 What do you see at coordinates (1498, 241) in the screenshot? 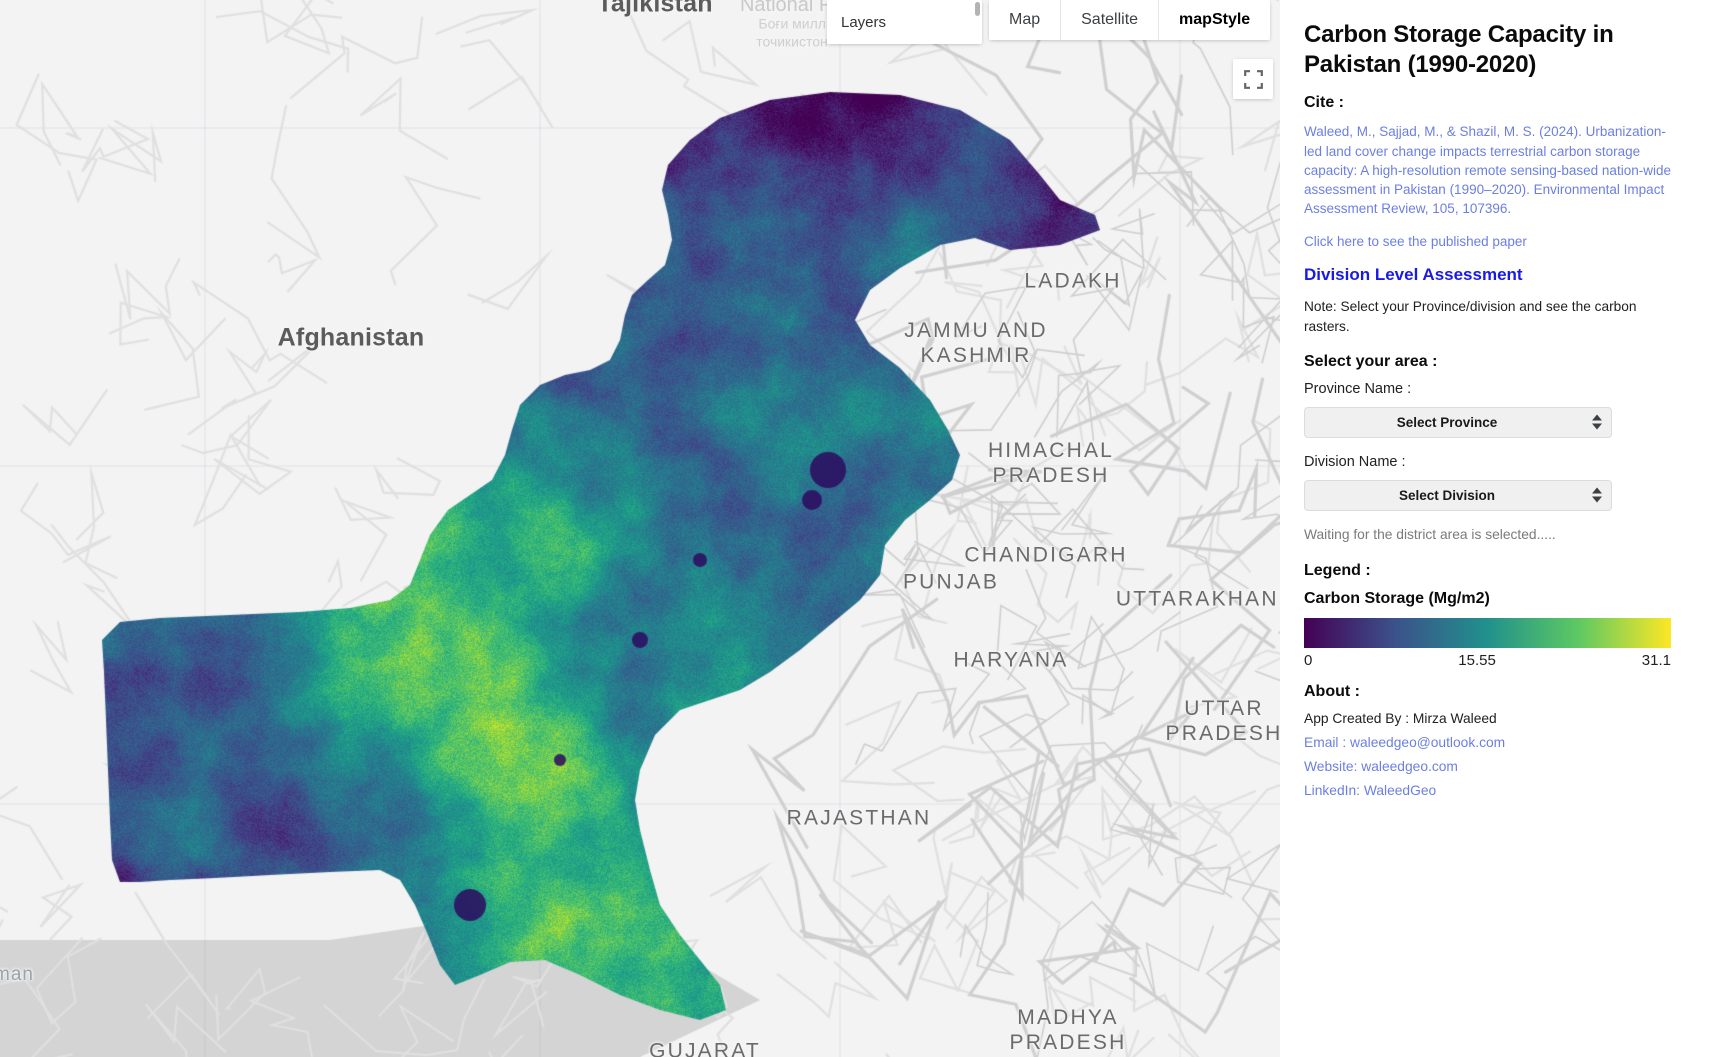
I see `published-paper-link: Click here to see the published paper` at bounding box center [1498, 241].